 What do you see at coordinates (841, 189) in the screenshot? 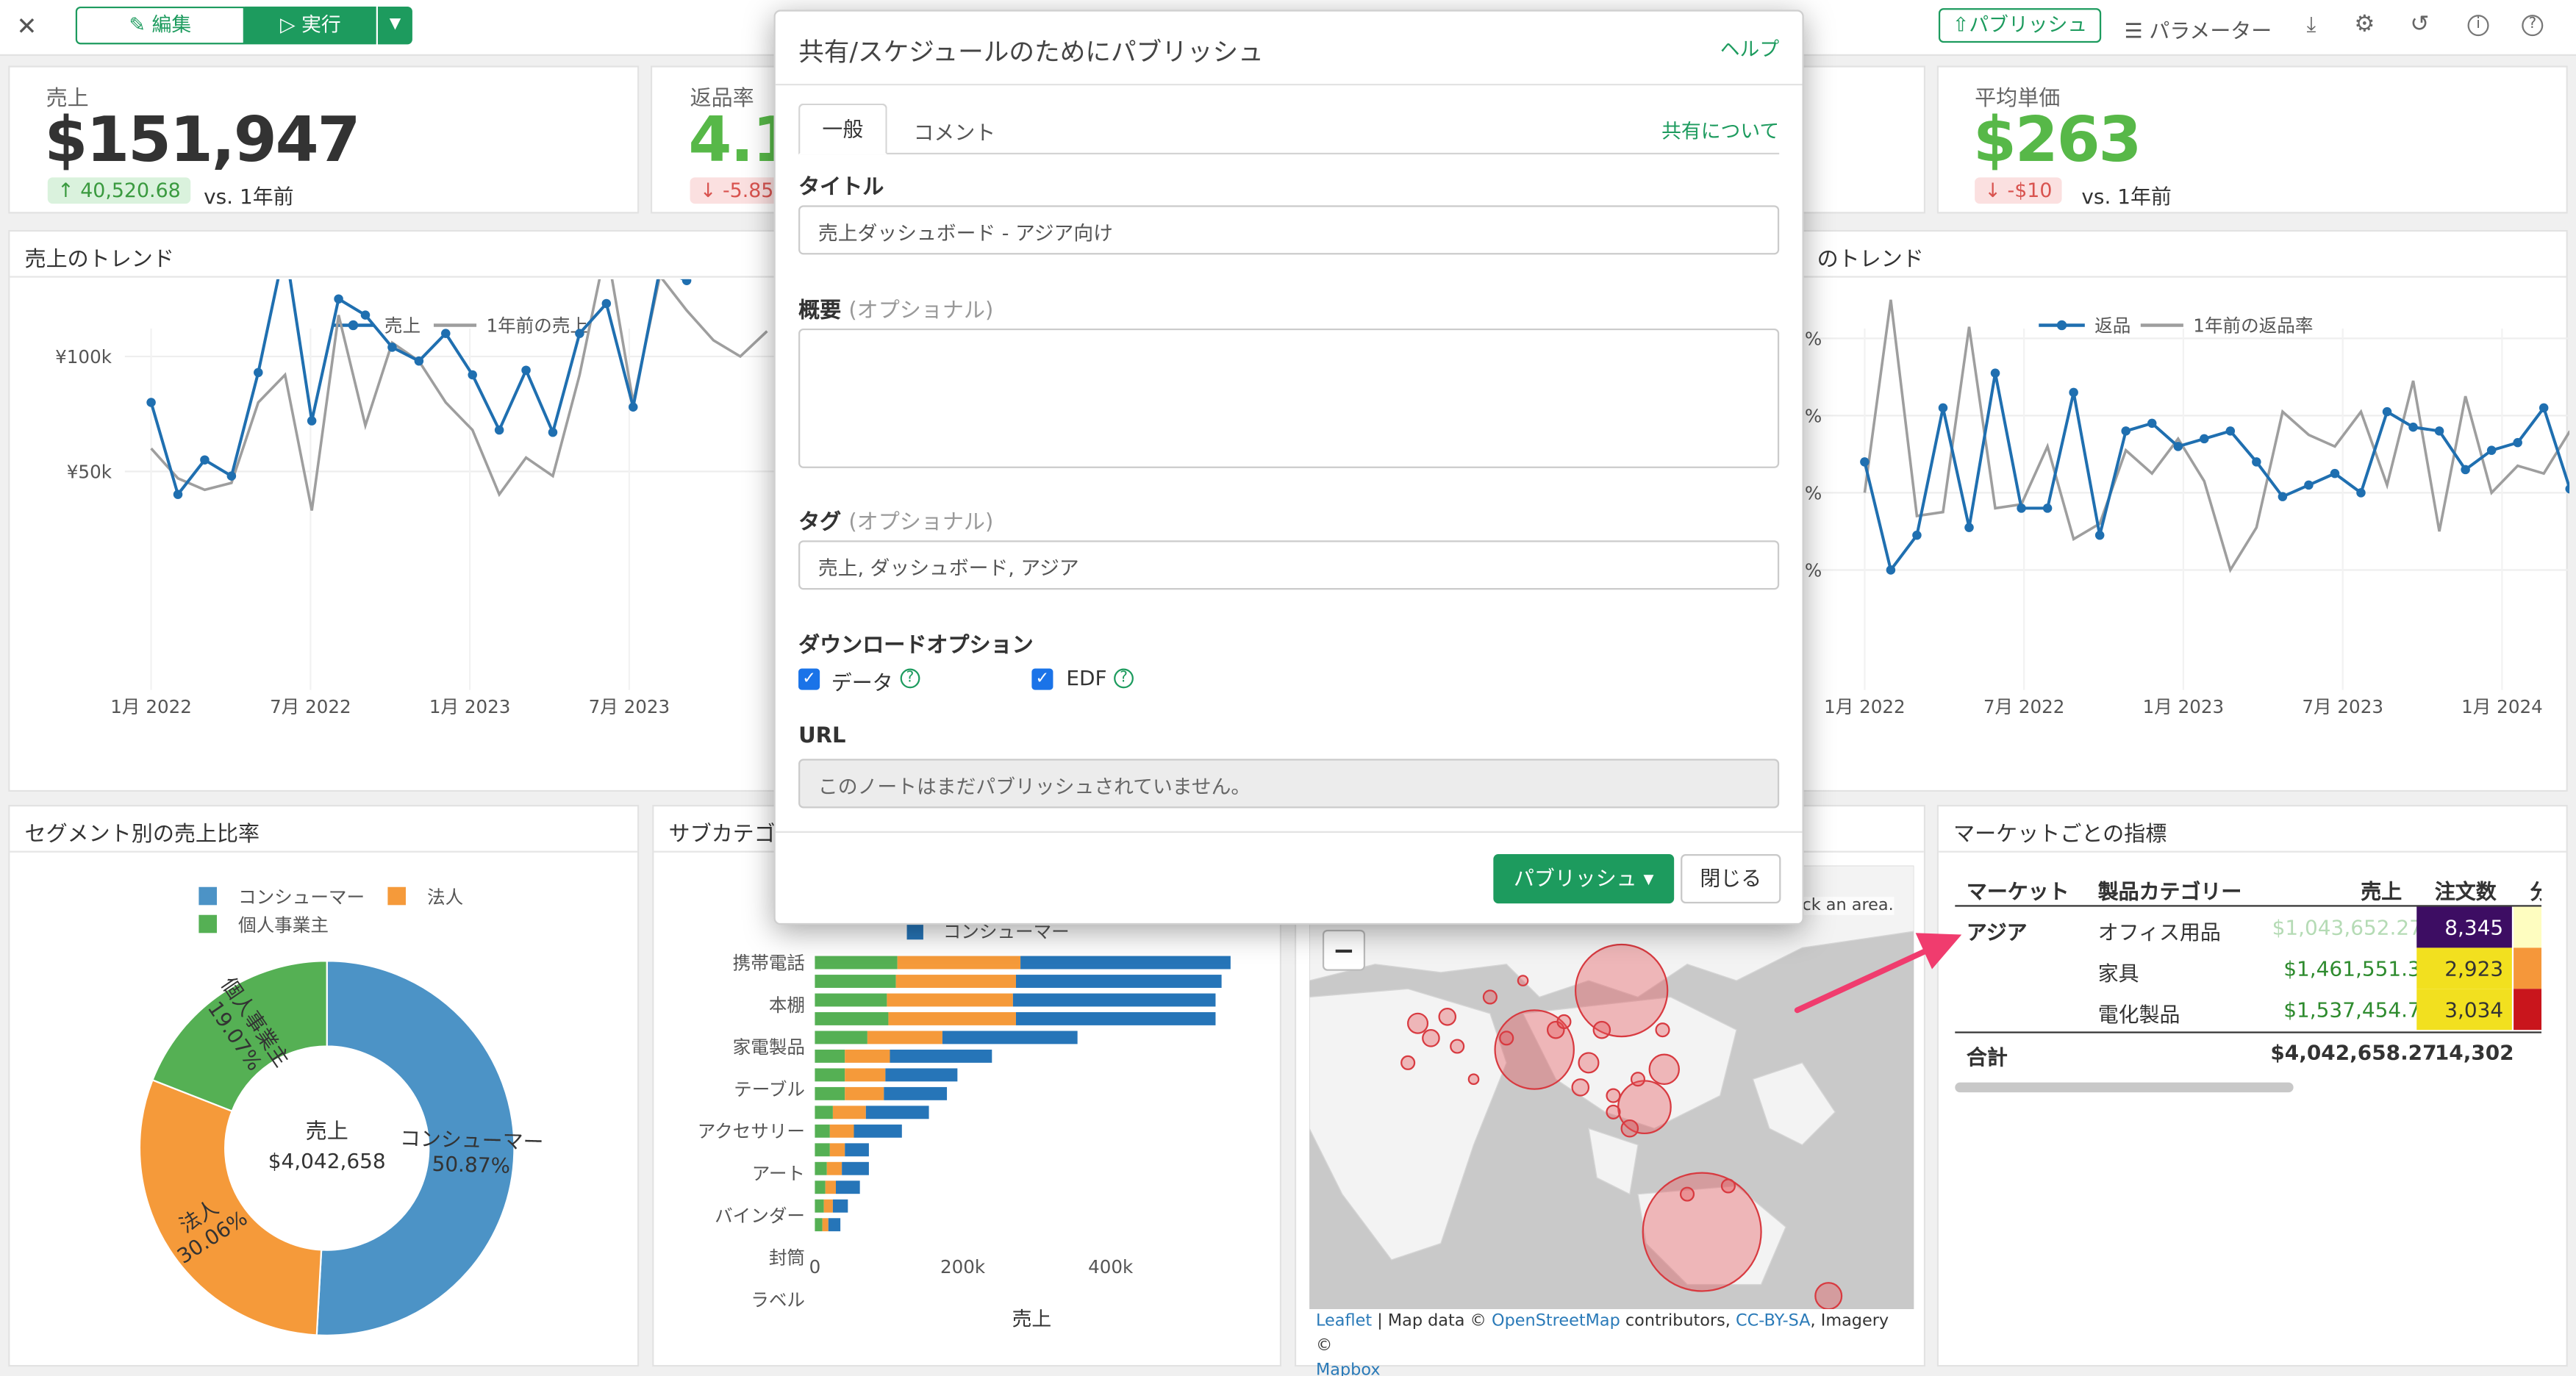
I see `title-label: タイトル` at bounding box center [841, 189].